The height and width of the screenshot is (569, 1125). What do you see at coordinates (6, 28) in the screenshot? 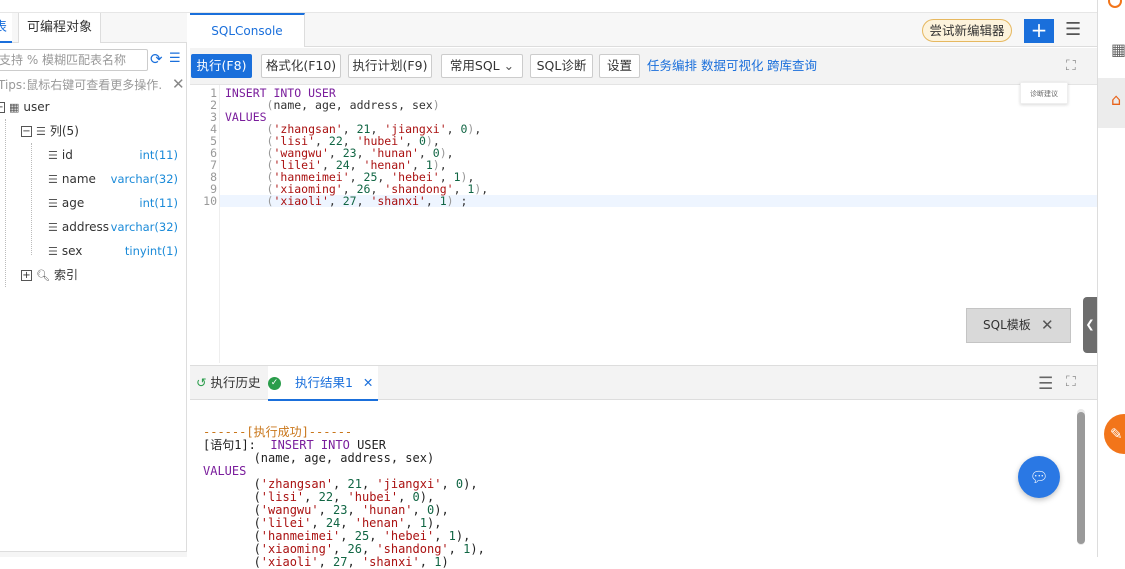
I see `tab-tables: 表` at bounding box center [6, 28].